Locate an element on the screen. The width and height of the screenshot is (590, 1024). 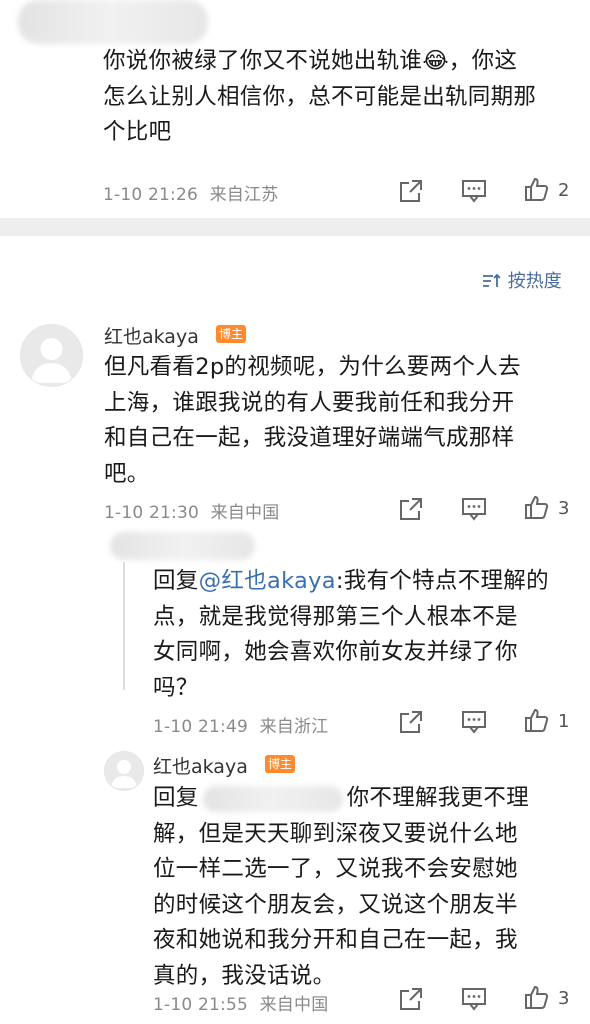
timestamp: 1-10 21:49 is located at coordinates (200, 727).